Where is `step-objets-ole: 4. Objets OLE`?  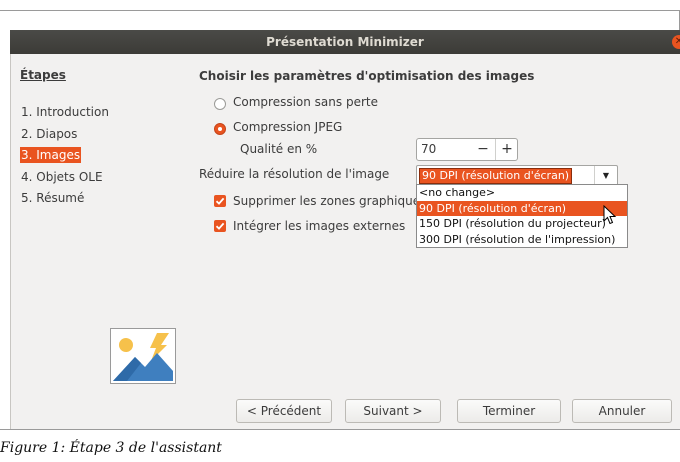 step-objets-ole: 4. Objets OLE is located at coordinates (65, 178).